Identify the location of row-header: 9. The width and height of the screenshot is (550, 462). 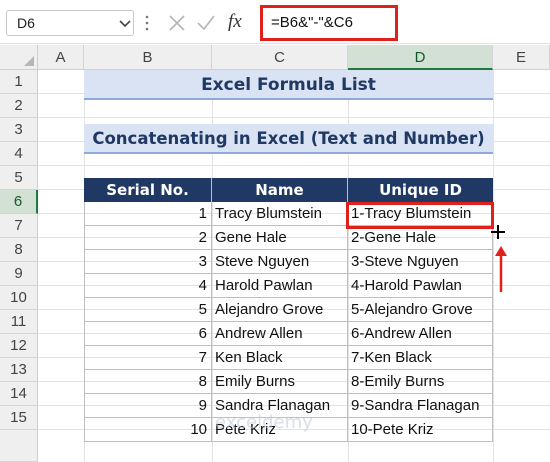
(19, 274).